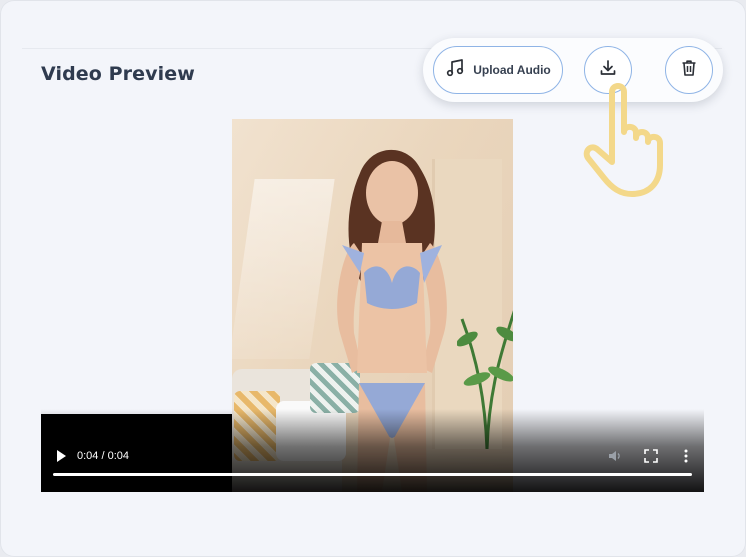 This screenshot has width=746, height=557. Describe the element at coordinates (455, 70) in the screenshot. I see `music-note-icon` at that location.